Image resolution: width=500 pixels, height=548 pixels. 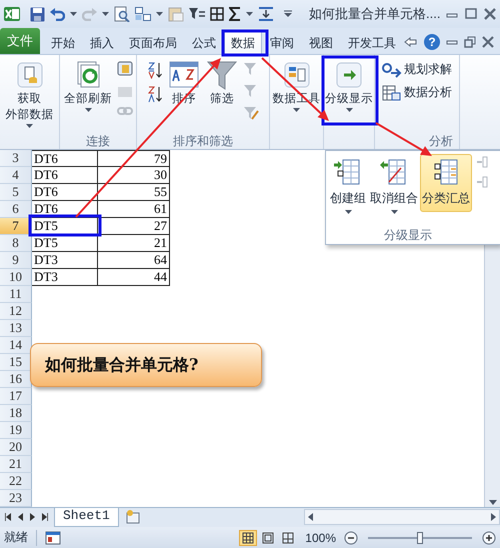 I want to click on group-label: 分析, so click(x=441, y=141).